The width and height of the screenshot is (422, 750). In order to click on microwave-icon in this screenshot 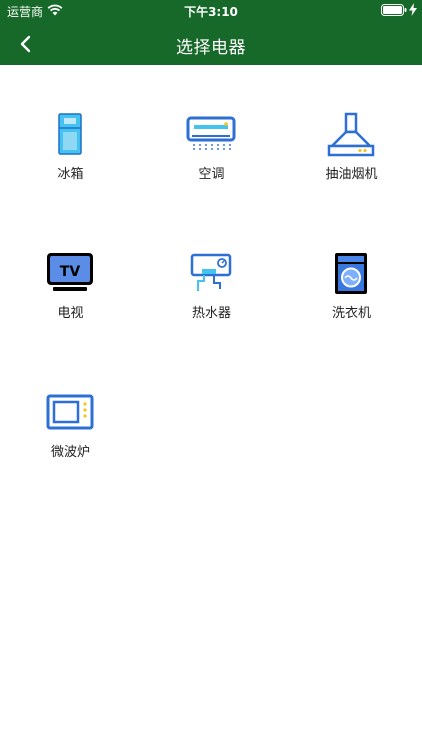, I will do `click(70, 412)`.